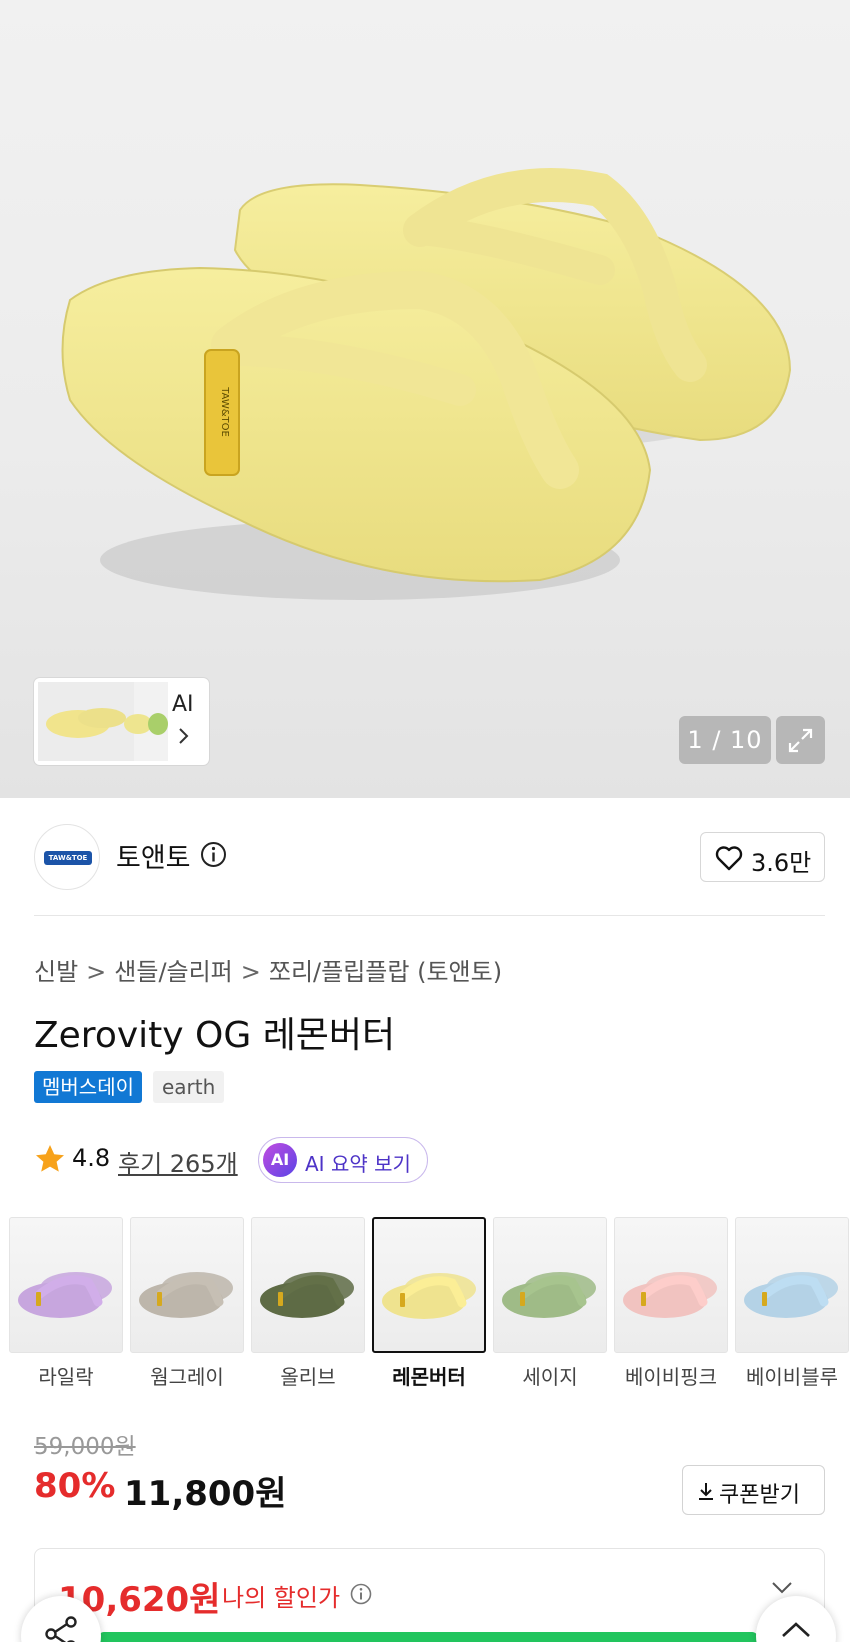 This screenshot has height=1642, width=850. I want to click on color-swatch-label: 올리브, so click(308, 1377).